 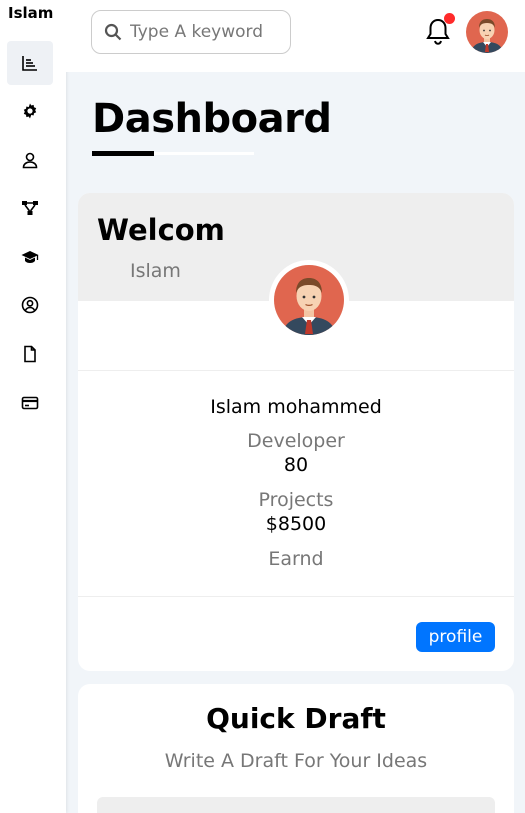 I want to click on notification-dot, so click(x=449, y=18).